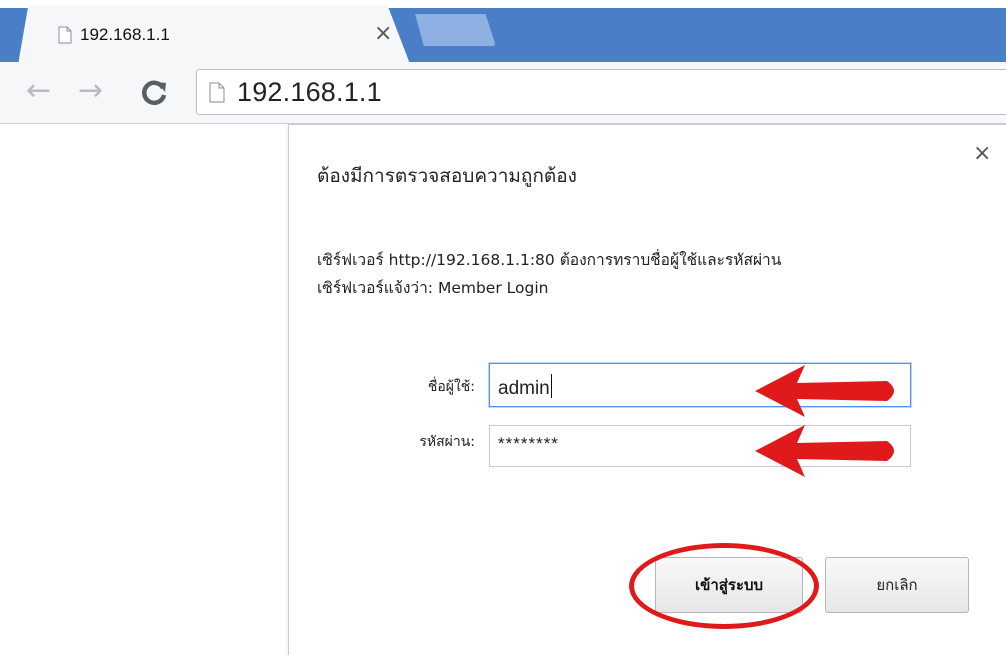 The width and height of the screenshot is (1006, 655). I want to click on back-arrow-icon: ←, so click(38, 91).